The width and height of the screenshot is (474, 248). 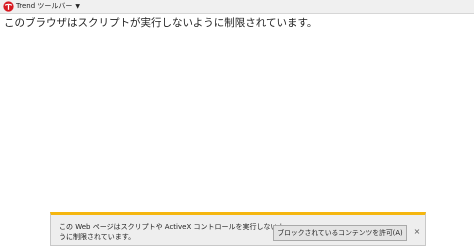 What do you see at coordinates (340, 233) in the screenshot?
I see `allow-blocked-content-button: ブロックされているコンテンツを許可(A)` at bounding box center [340, 233].